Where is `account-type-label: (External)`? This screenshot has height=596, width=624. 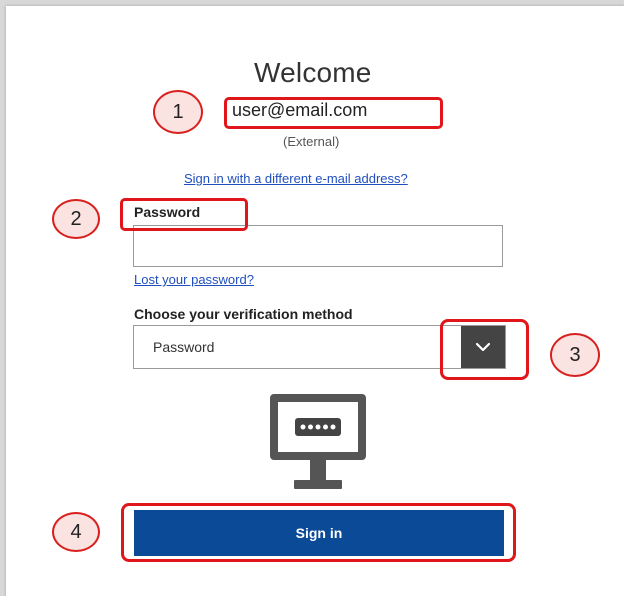
account-type-label: (External) is located at coordinates (311, 141).